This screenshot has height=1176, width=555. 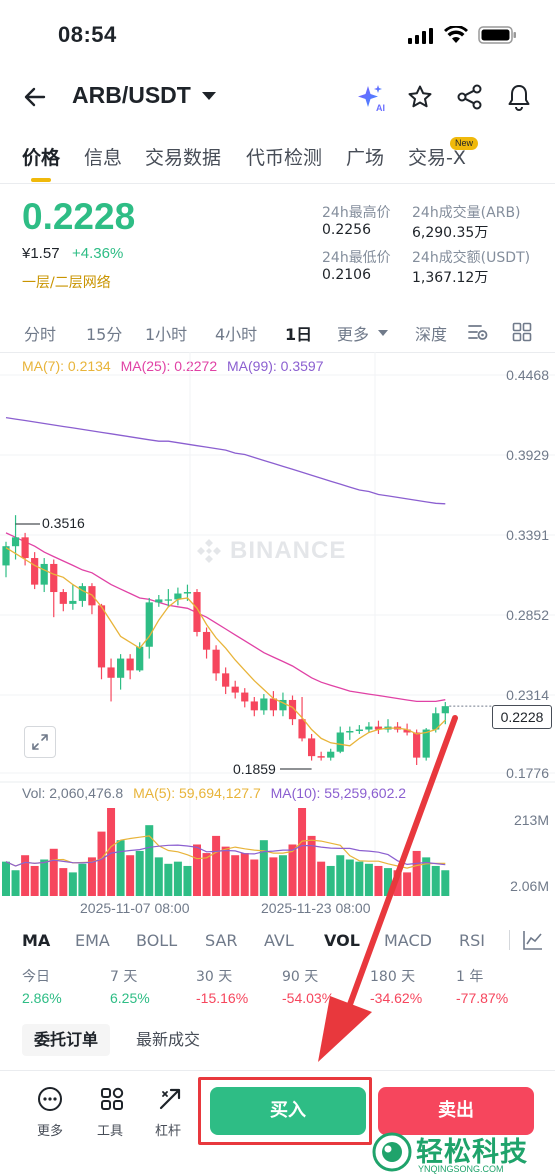 I want to click on tab-square: 广场, so click(x=365, y=156).